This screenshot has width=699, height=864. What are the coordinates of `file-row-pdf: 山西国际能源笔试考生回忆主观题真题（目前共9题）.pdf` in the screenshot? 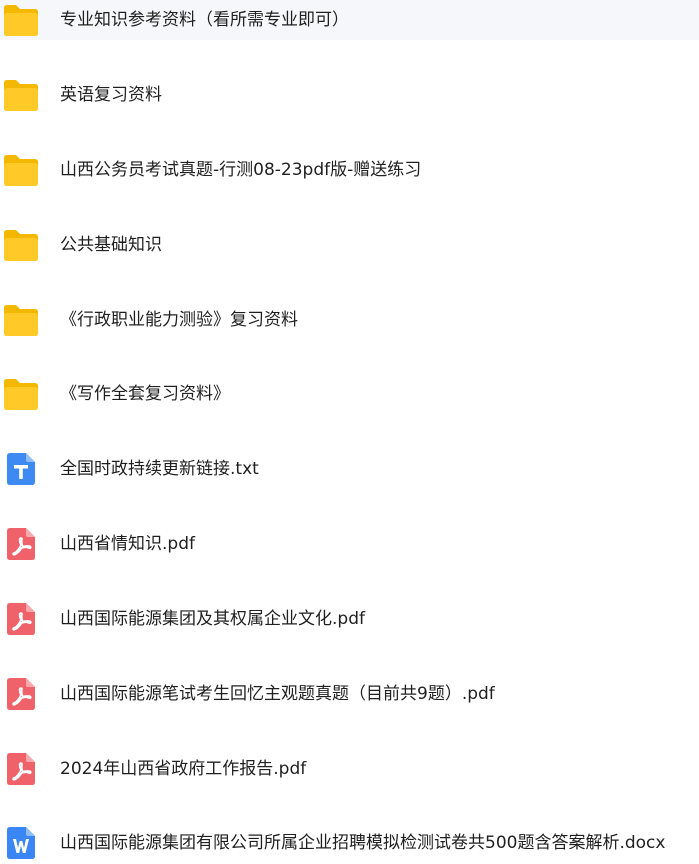 It's located at (349, 694).